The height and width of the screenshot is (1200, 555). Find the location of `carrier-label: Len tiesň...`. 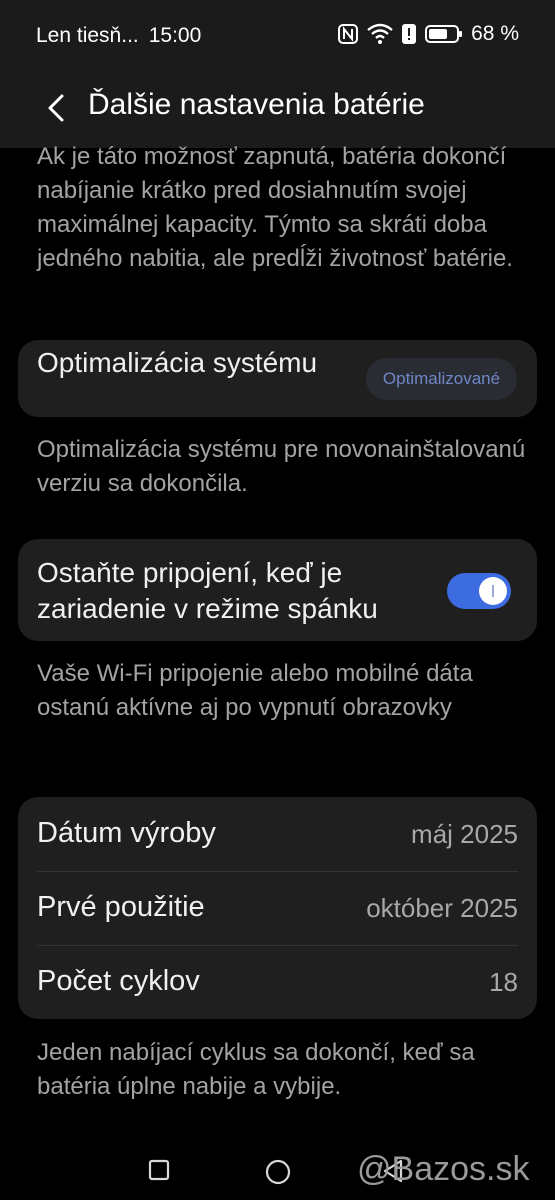

carrier-label: Len tiesň... is located at coordinates (87, 35).